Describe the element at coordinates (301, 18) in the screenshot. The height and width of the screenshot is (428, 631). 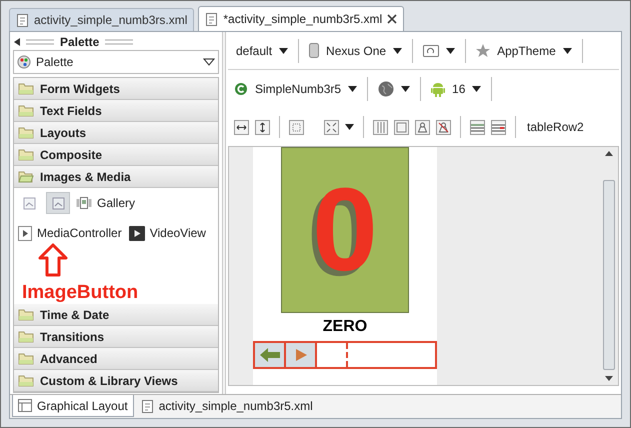
I see `editor-tab: *activity_simple_numb3r5.xml` at that location.